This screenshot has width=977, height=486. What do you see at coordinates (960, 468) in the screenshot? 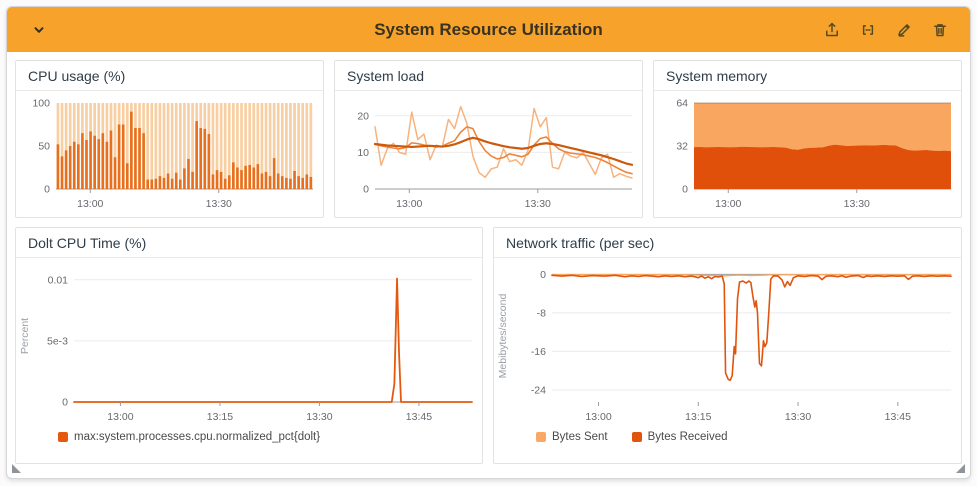
I see `resize-handle-bottom-right` at bounding box center [960, 468].